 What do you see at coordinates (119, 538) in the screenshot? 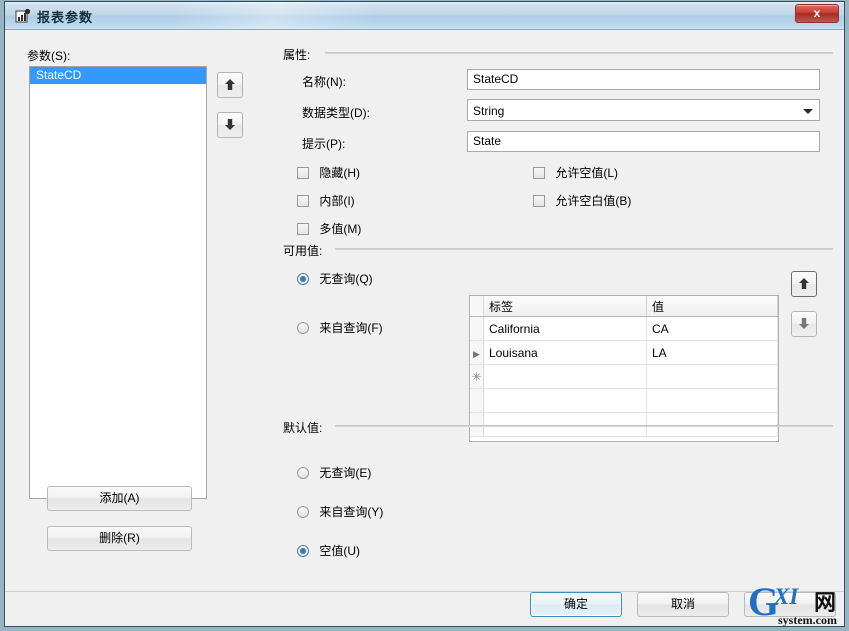
I see `delete-parameter-button: 删除(R)` at bounding box center [119, 538].